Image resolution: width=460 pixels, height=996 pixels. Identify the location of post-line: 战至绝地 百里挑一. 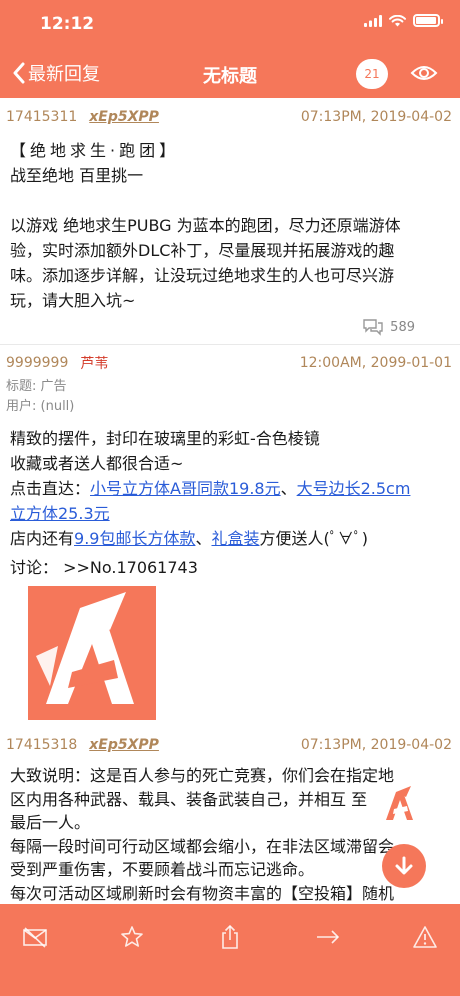
(77, 175).